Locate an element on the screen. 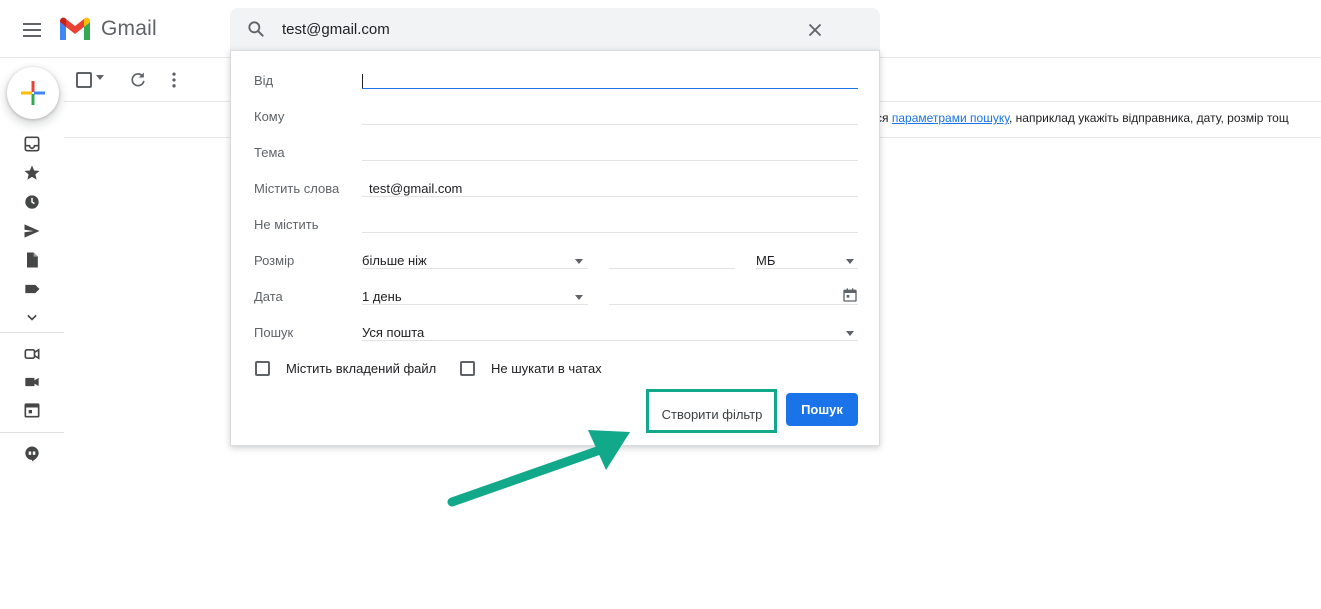 The height and width of the screenshot is (609, 1321). file-icon is located at coordinates (32, 260).